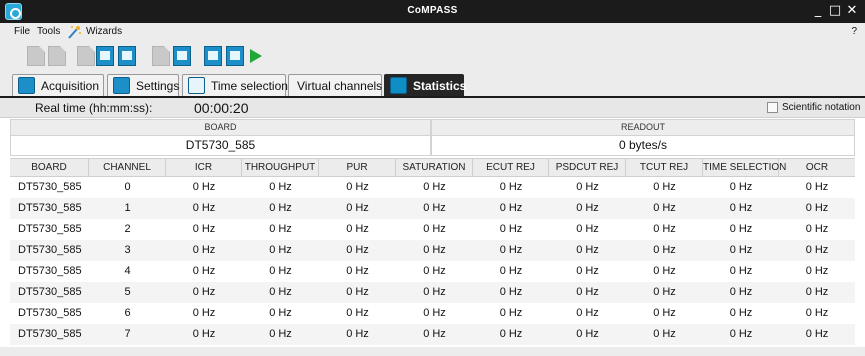 Image resolution: width=865 pixels, height=356 pixels. Describe the element at coordinates (57, 56) in the screenshot. I see `open-document-icon` at that location.